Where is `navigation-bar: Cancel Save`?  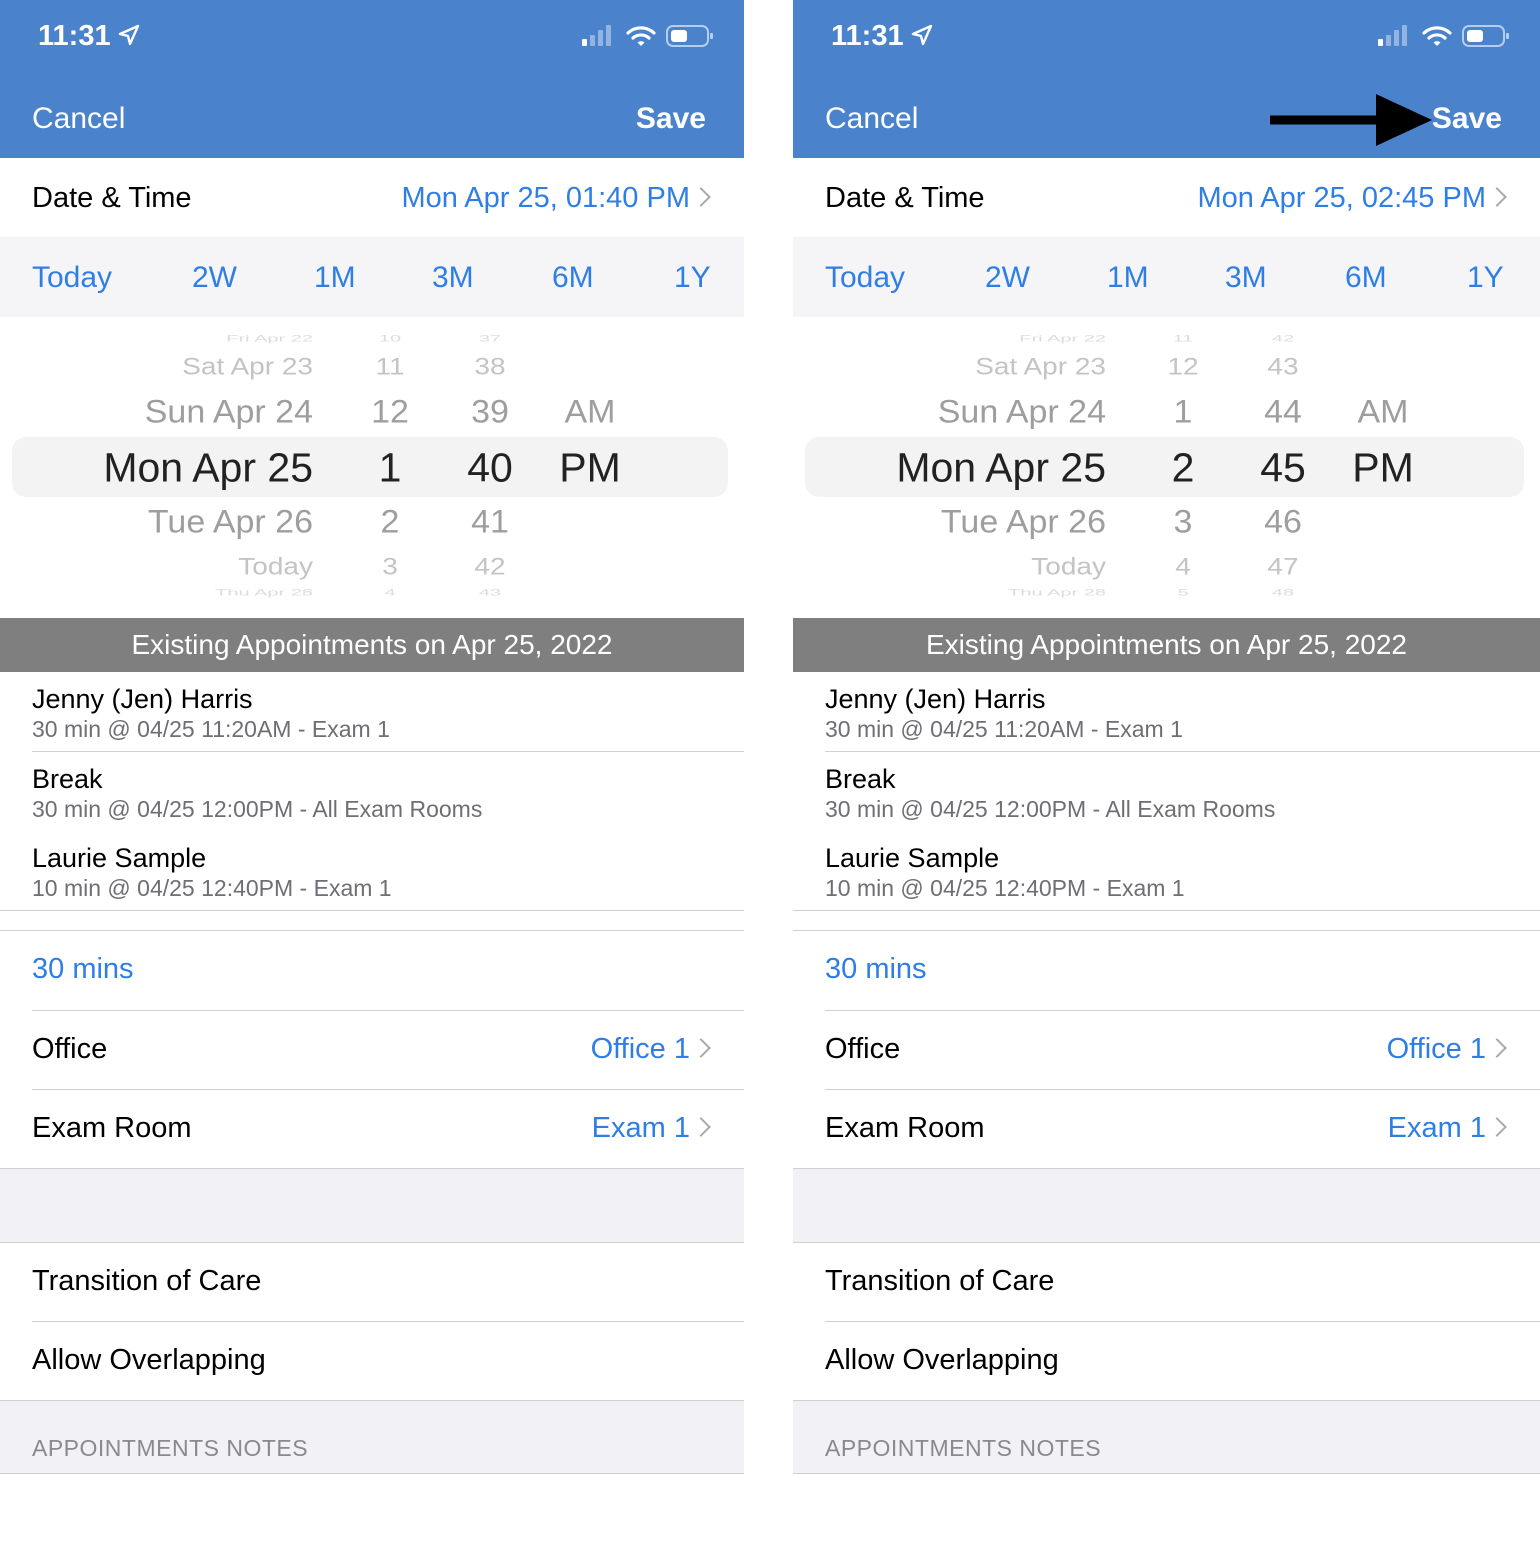
navigation-bar: Cancel Save is located at coordinates (1166, 119).